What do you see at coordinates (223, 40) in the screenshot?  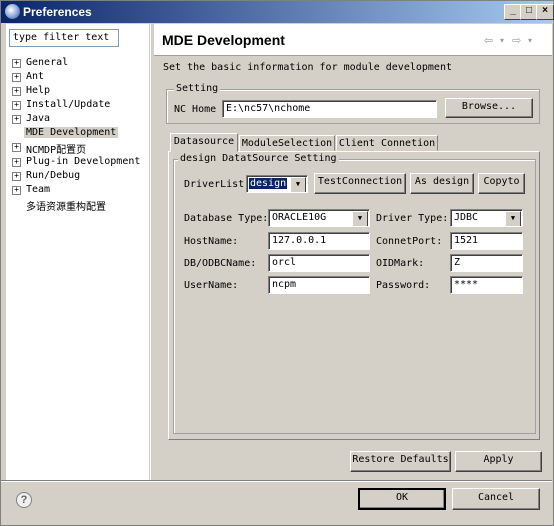 I see `page-title: MDE Development` at bounding box center [223, 40].